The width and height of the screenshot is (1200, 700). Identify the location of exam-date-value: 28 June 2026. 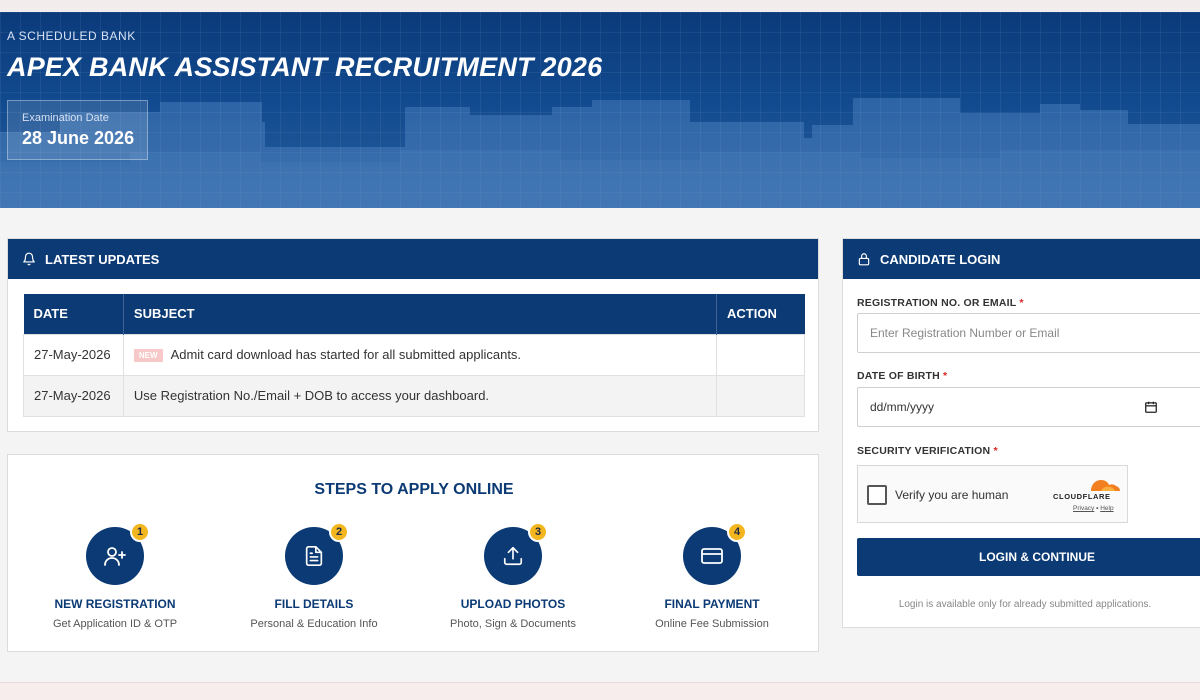
(78, 138).